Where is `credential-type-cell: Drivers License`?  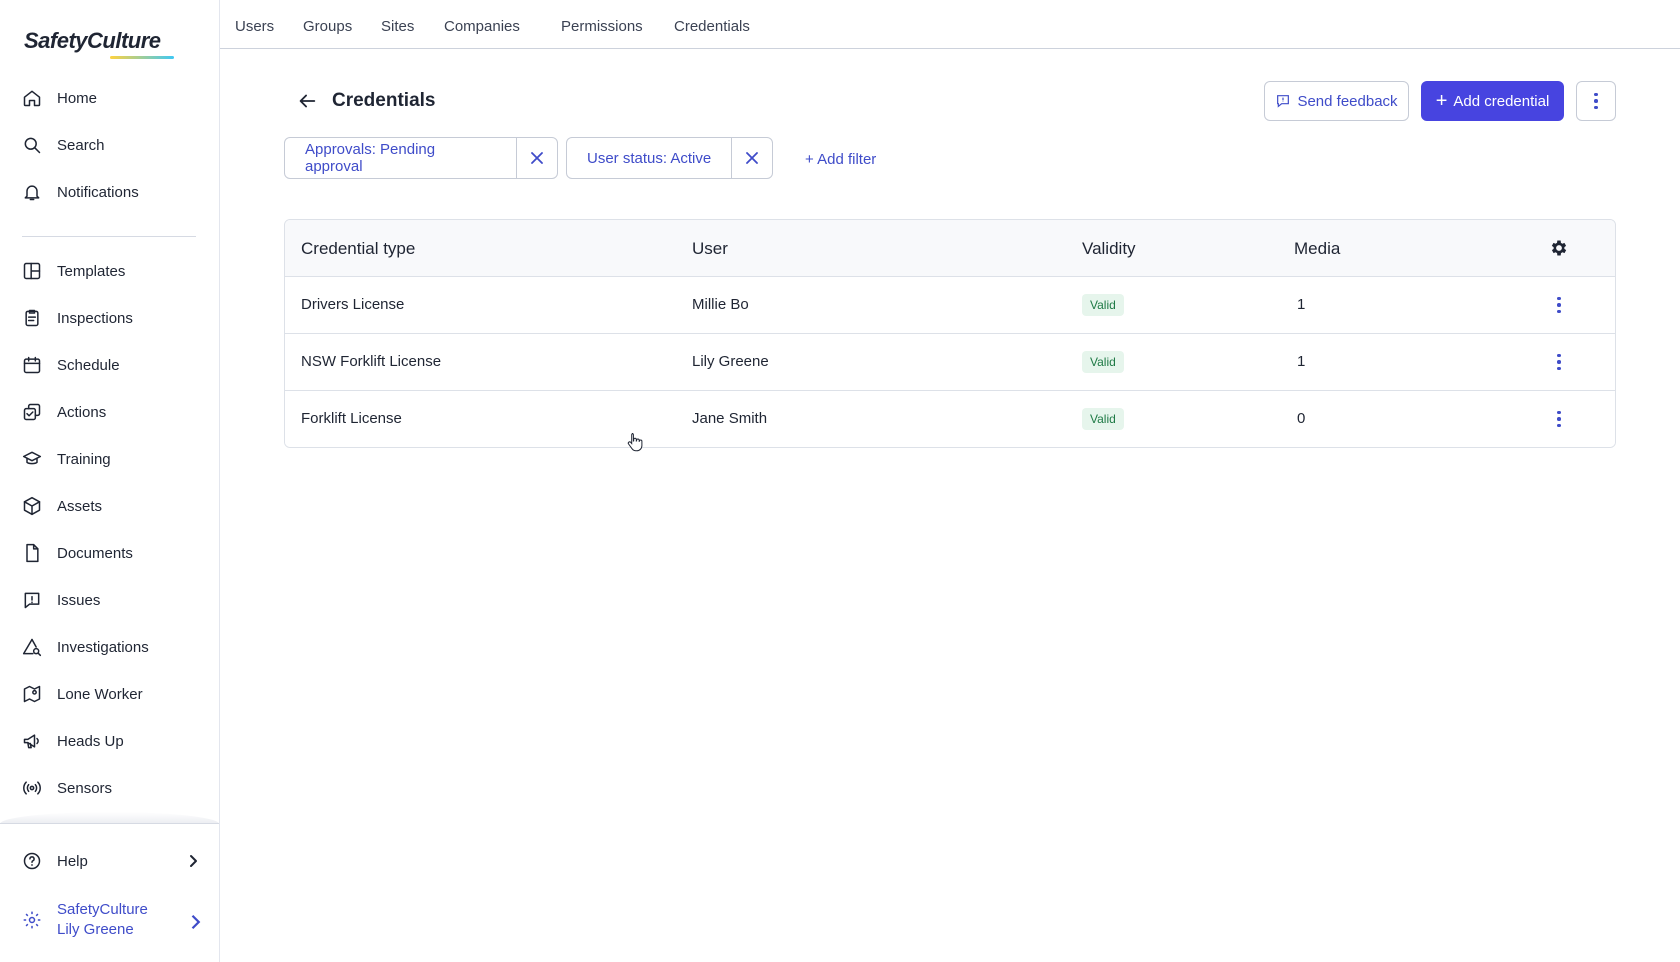
credential-type-cell: Drivers License is located at coordinates (353, 304).